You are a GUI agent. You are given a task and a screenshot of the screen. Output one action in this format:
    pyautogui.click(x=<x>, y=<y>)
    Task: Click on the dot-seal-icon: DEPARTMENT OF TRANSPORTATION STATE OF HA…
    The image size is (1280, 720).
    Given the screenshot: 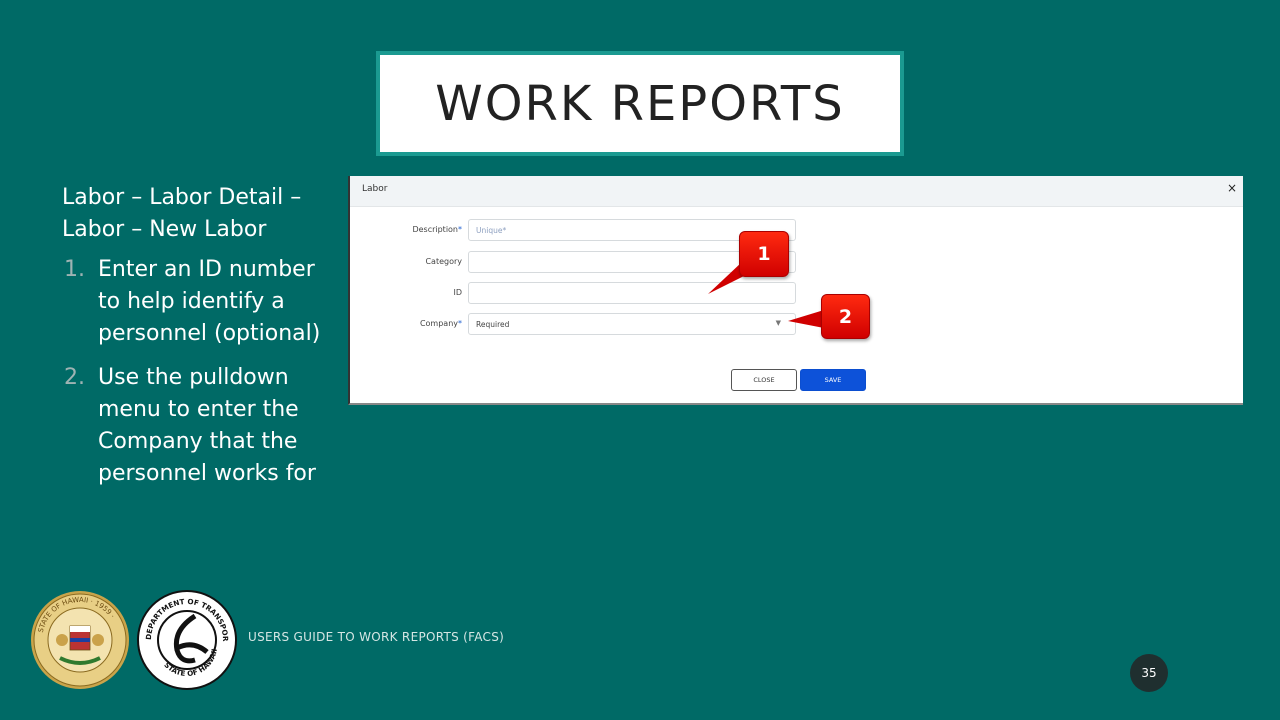 What is the action you would take?
    pyautogui.click(x=187, y=640)
    